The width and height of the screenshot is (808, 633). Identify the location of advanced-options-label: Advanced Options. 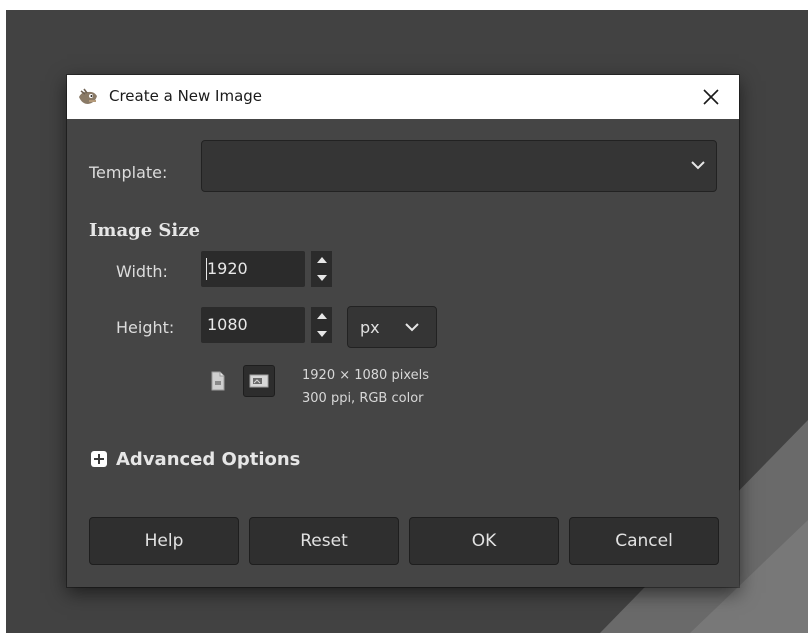
(208, 459).